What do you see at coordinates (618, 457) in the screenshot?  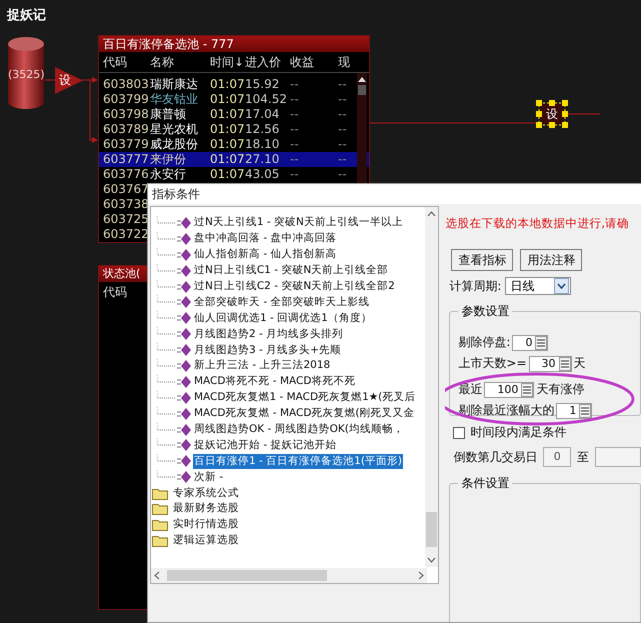 I see `input-field` at bounding box center [618, 457].